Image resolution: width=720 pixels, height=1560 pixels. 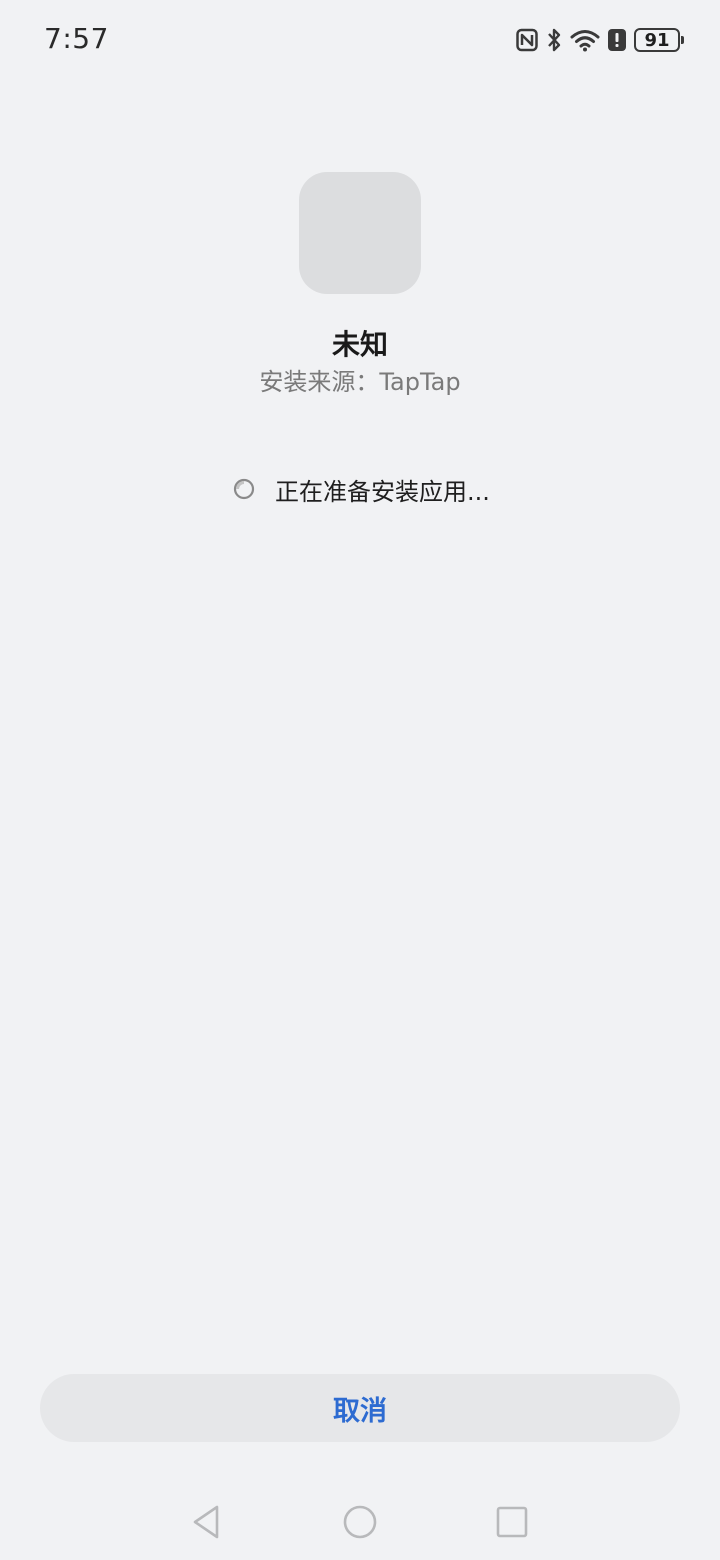 What do you see at coordinates (360, 233) in the screenshot?
I see `app-placeholder-icon` at bounding box center [360, 233].